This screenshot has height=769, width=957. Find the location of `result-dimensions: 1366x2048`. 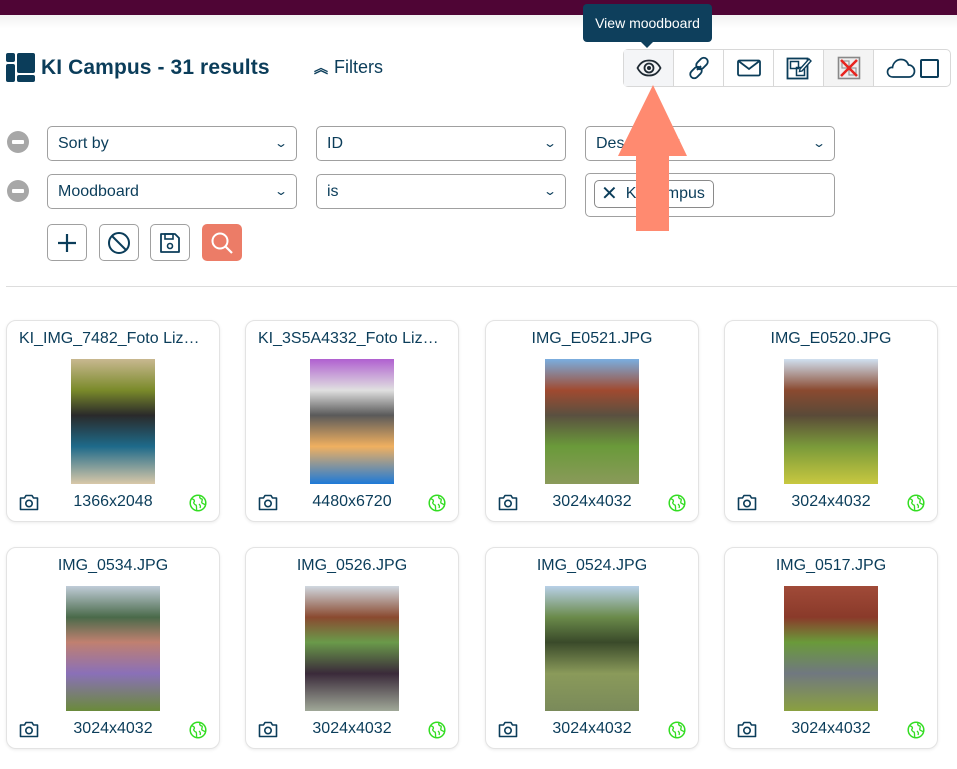

result-dimensions: 1366x2048 is located at coordinates (113, 501).